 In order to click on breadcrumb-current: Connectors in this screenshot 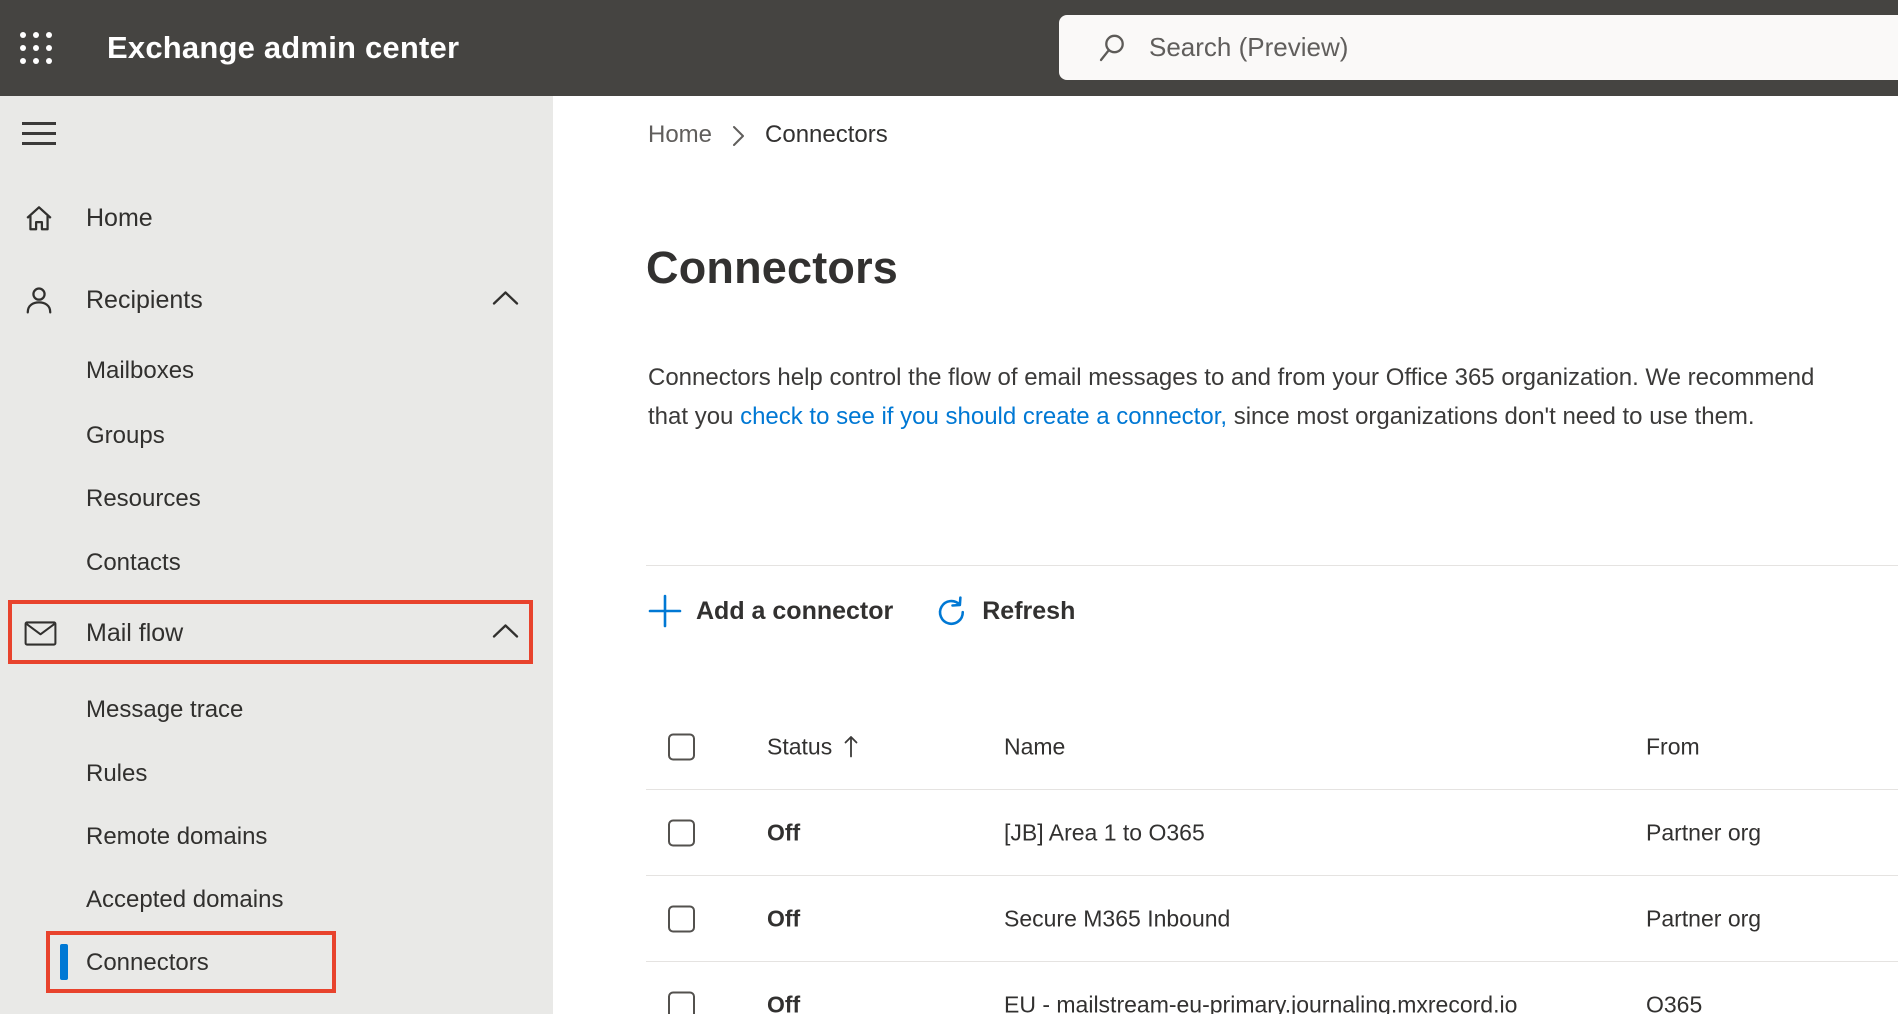, I will do `click(826, 134)`.